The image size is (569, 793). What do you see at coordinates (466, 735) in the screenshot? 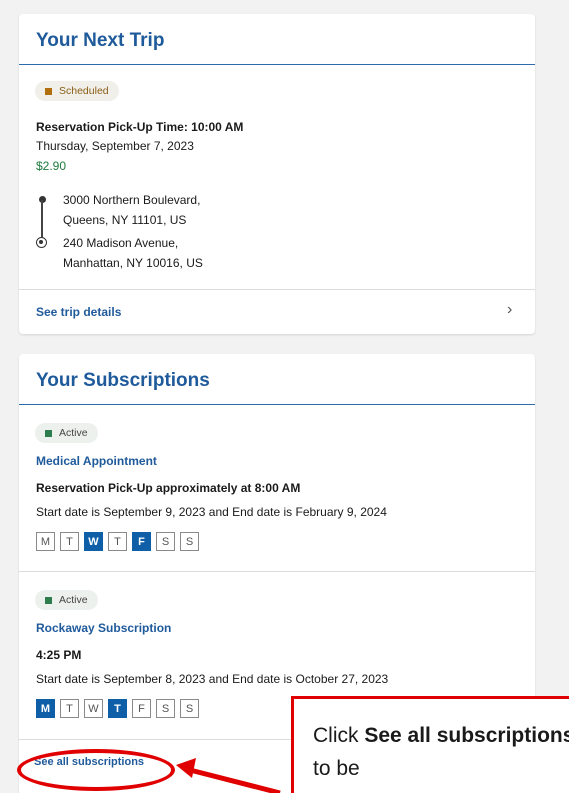
I see `callout-bold: See all subscriptions` at bounding box center [466, 735].